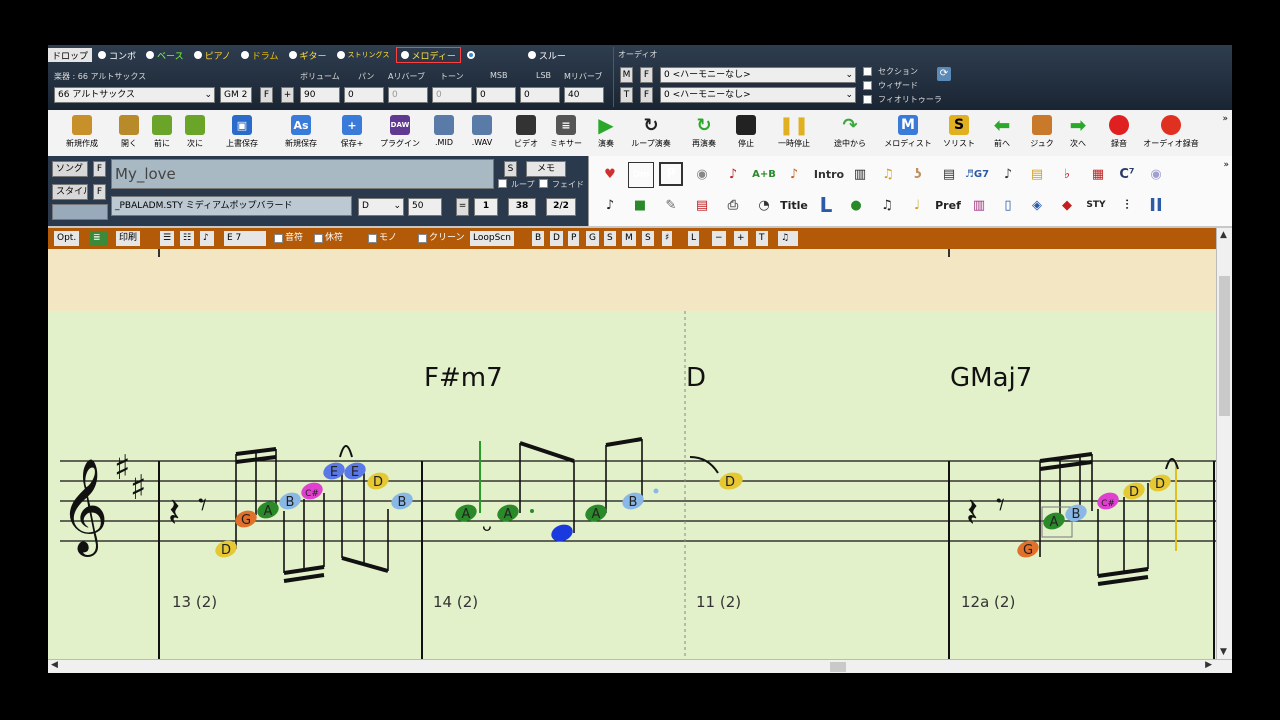 This screenshot has height=720, width=1280. Describe the element at coordinates (632, 280) in the screenshot. I see `lyrics-lane` at that location.